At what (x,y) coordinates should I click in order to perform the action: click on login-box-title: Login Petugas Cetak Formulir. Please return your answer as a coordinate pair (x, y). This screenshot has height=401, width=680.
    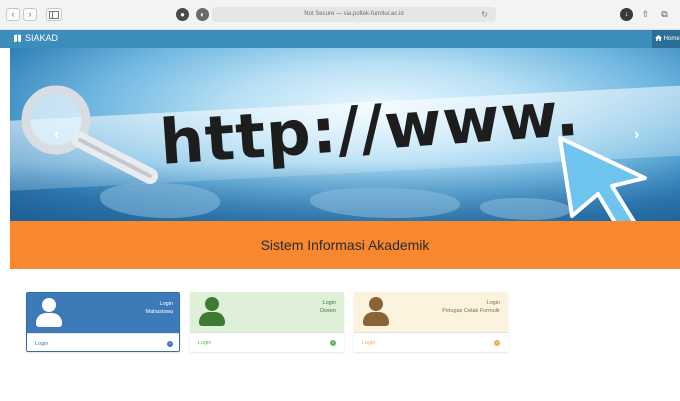
    Looking at the image, I should click on (471, 307).